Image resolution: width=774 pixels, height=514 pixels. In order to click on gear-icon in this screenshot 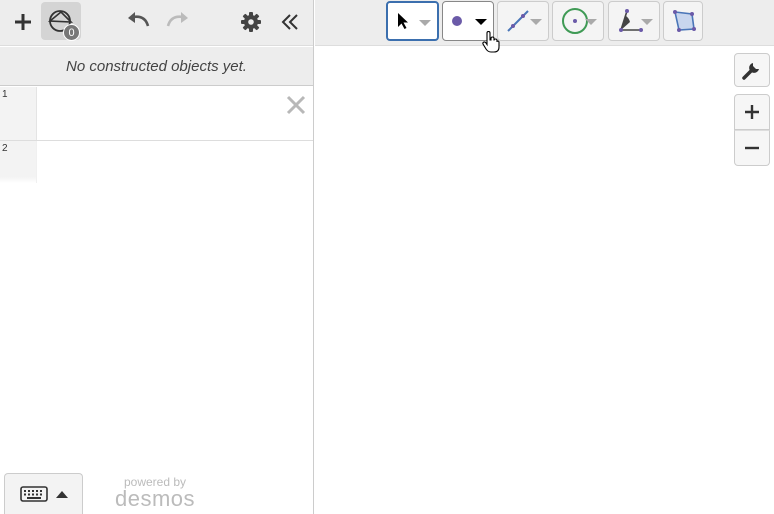, I will do `click(251, 22)`.